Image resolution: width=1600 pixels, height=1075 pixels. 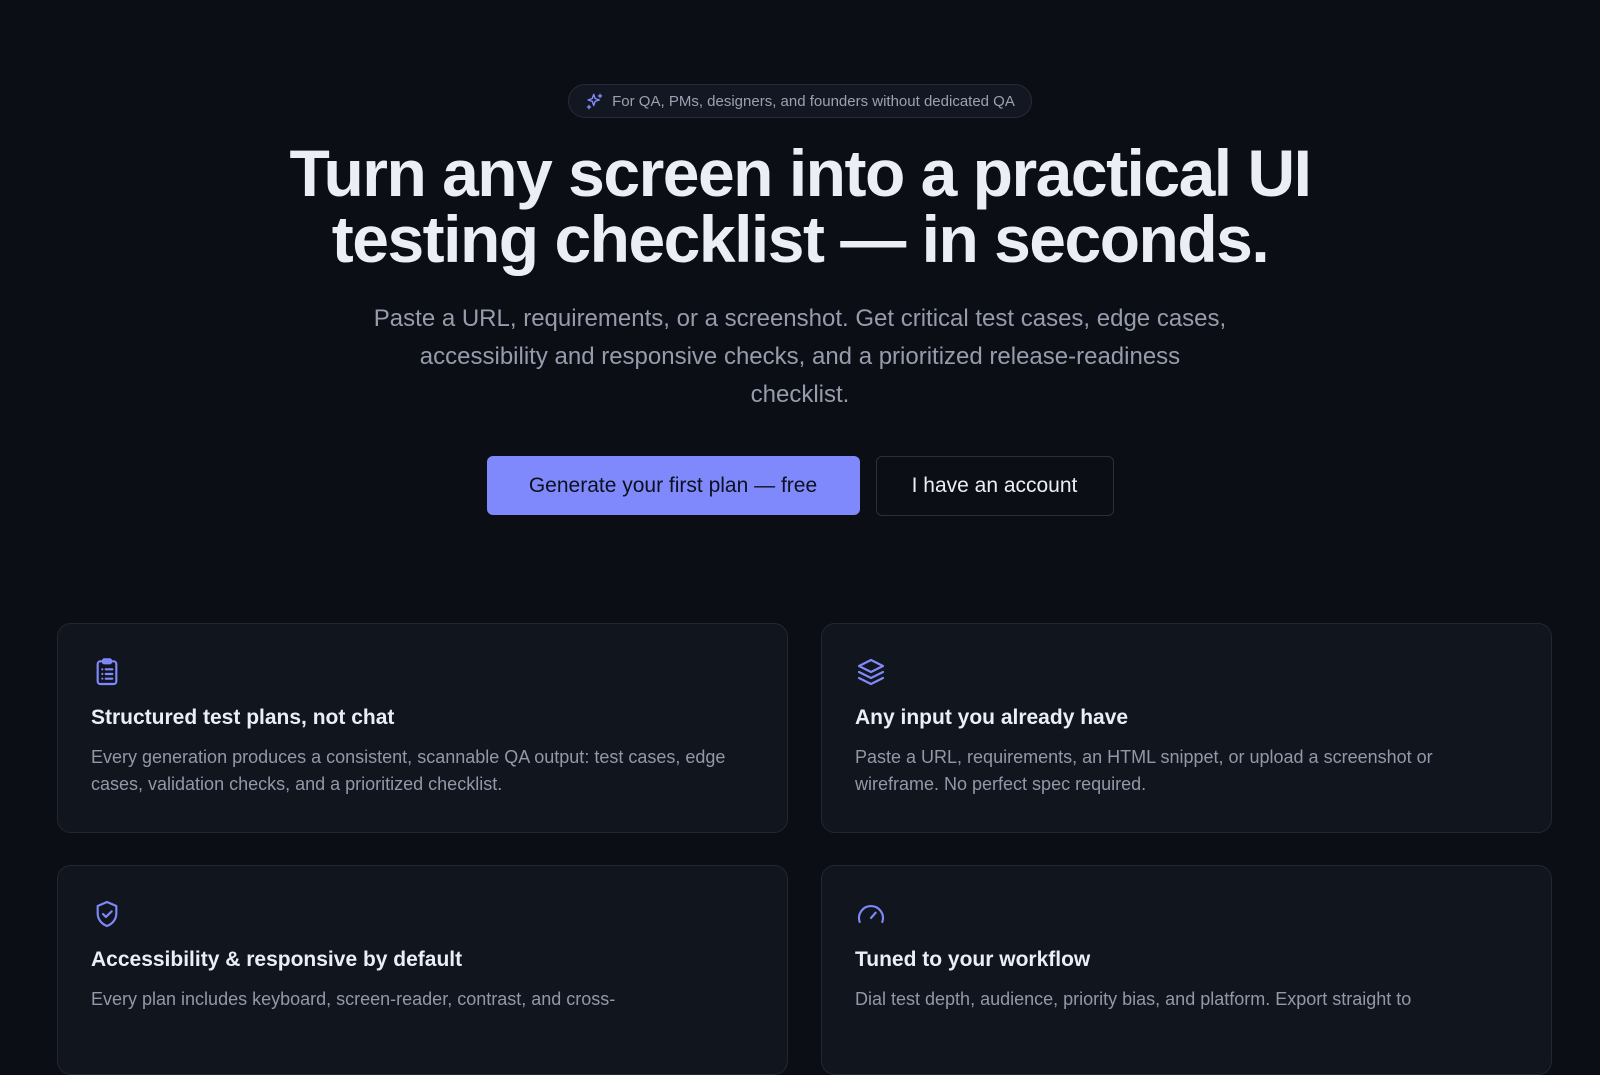 What do you see at coordinates (871, 914) in the screenshot?
I see `gauge-icon` at bounding box center [871, 914].